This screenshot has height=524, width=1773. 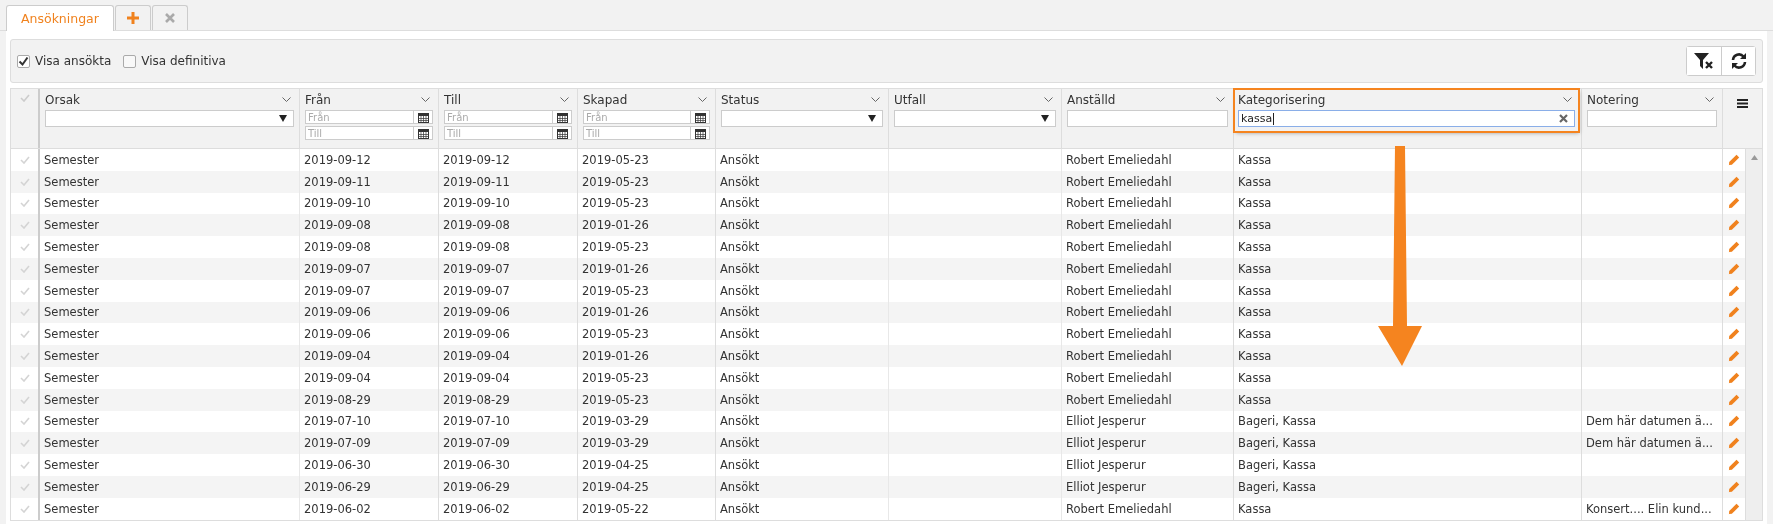 What do you see at coordinates (476, 203) in the screenshot?
I see `table-cell: 2019-09-10` at bounding box center [476, 203].